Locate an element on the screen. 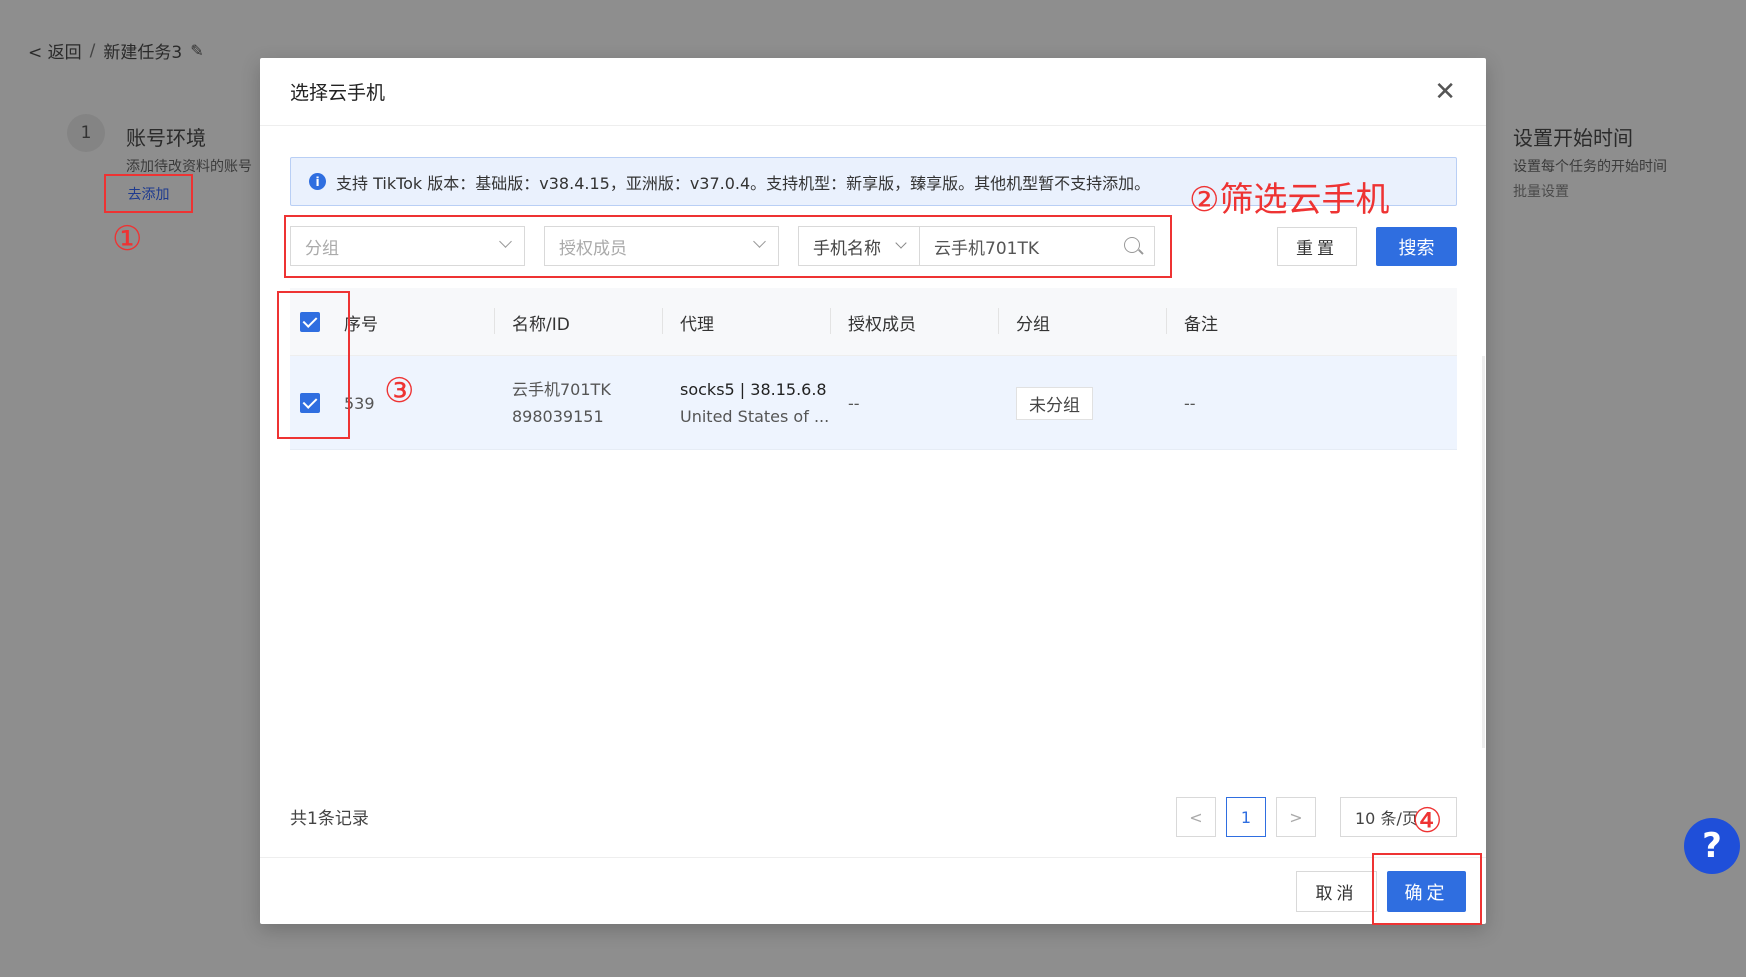  add-account-link: 去添加 is located at coordinates (148, 193).